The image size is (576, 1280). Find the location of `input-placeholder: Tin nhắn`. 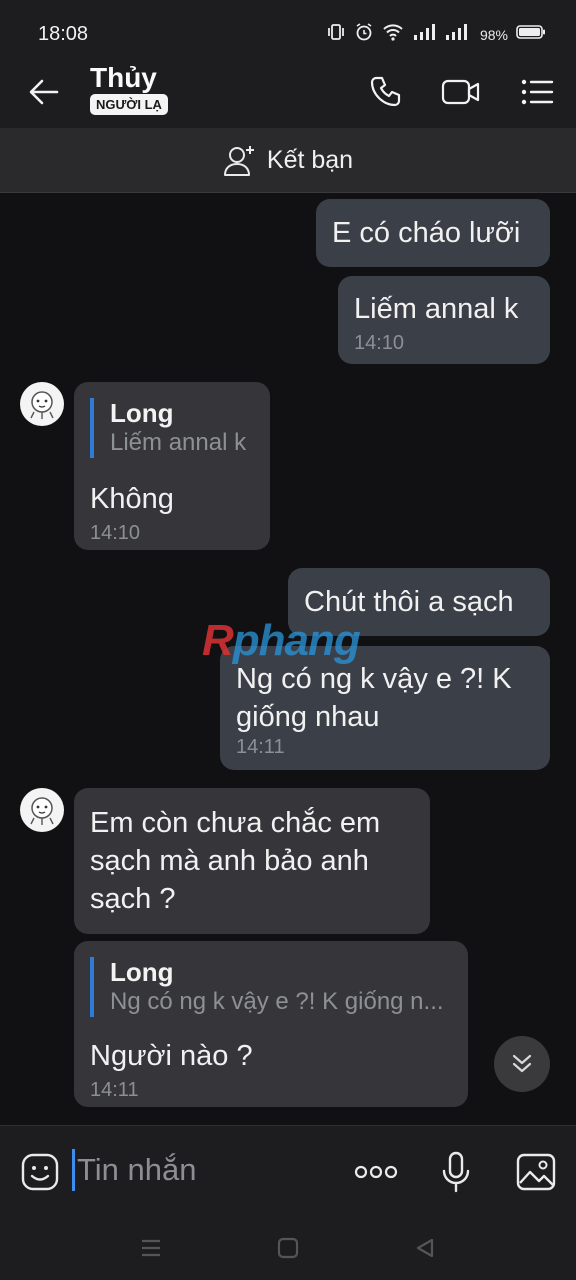

input-placeholder: Tin nhắn is located at coordinates (137, 1169).